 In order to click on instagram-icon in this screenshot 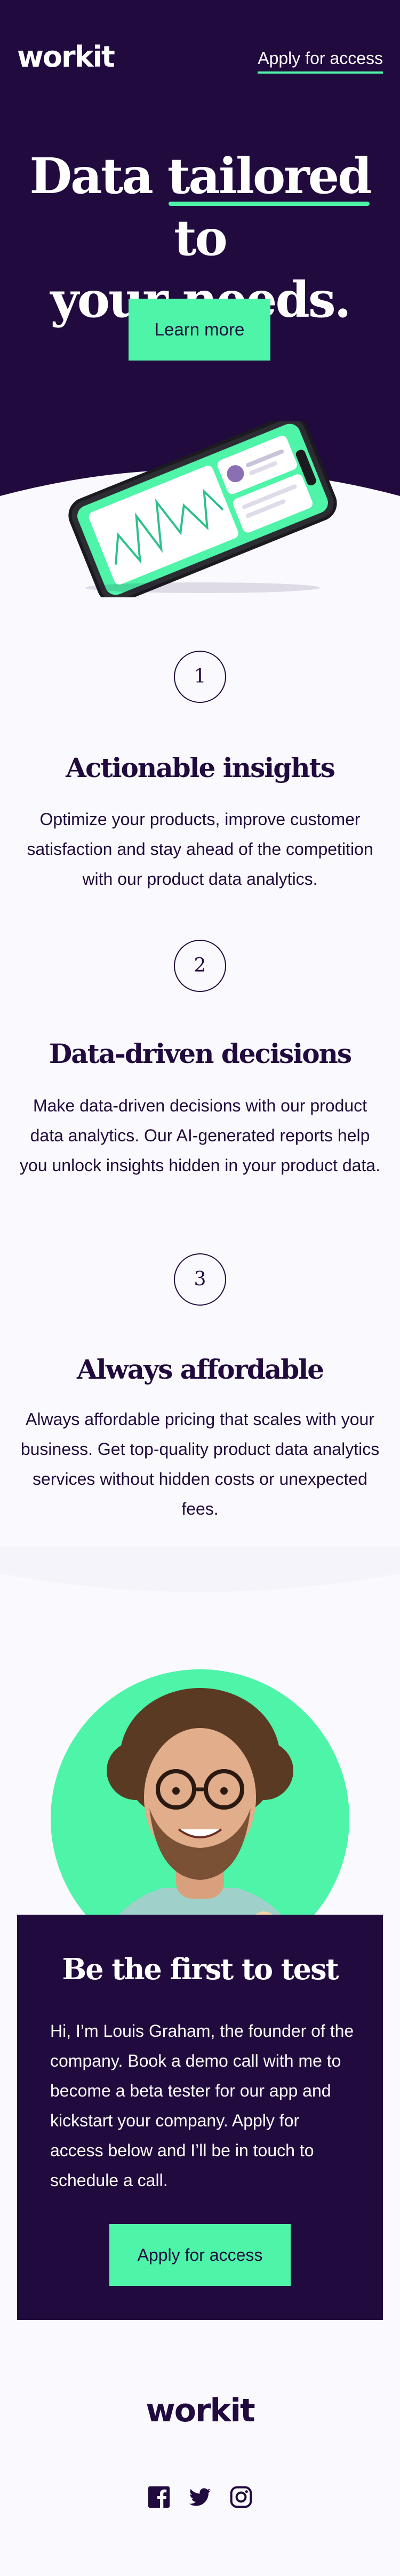, I will do `click(241, 2497)`.